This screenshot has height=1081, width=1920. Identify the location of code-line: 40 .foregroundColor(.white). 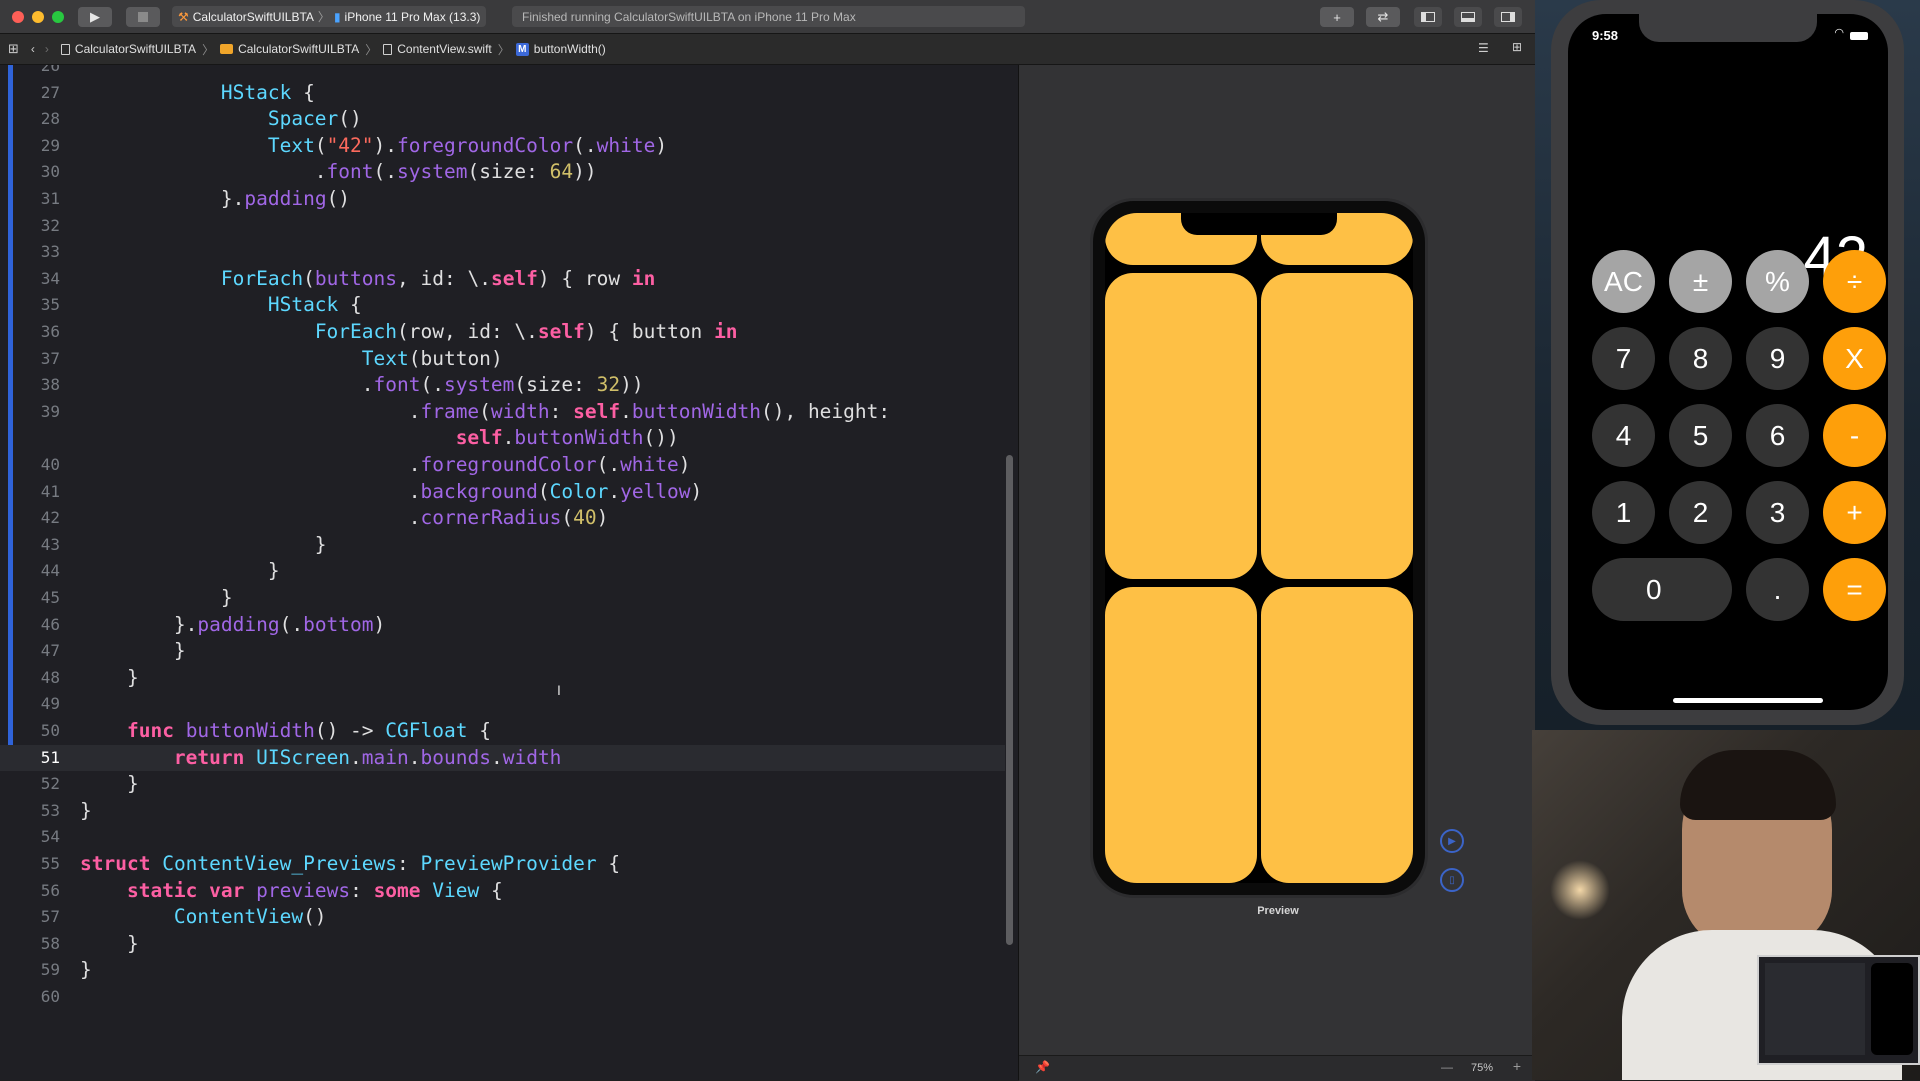
(502, 465).